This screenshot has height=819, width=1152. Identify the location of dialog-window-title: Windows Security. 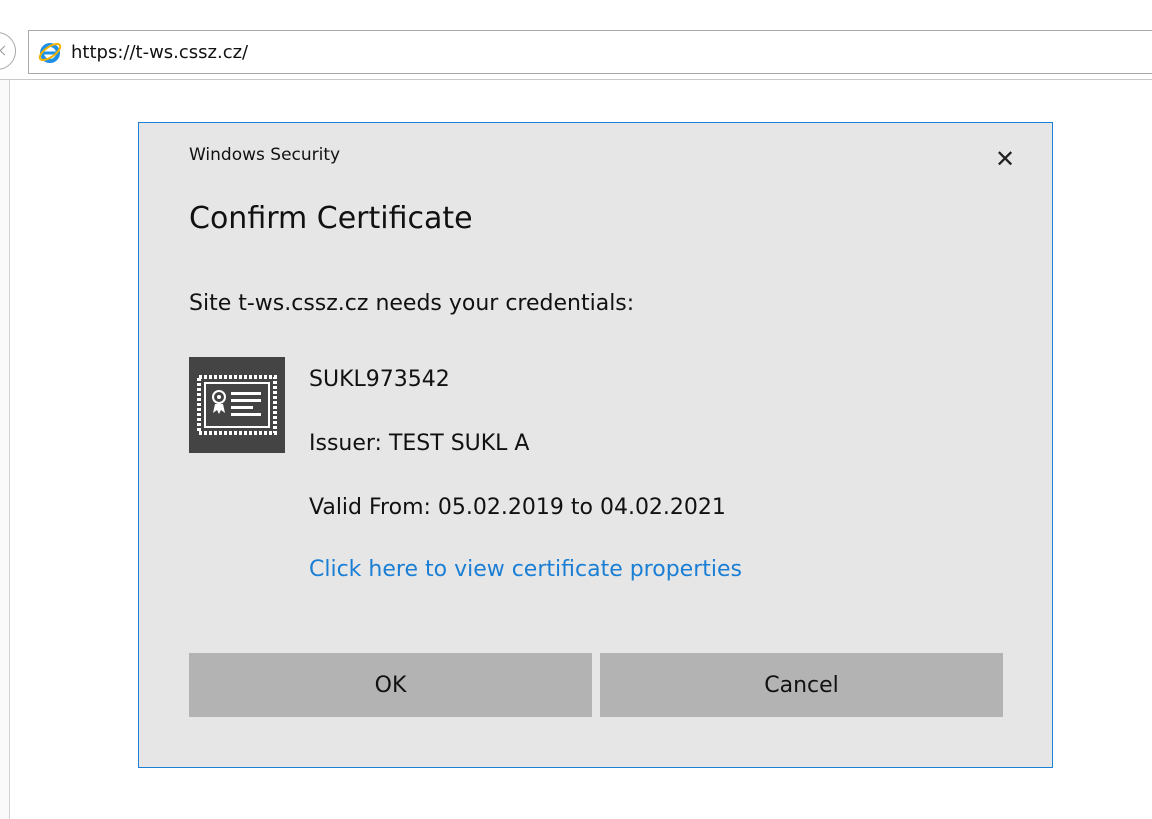
(265, 155).